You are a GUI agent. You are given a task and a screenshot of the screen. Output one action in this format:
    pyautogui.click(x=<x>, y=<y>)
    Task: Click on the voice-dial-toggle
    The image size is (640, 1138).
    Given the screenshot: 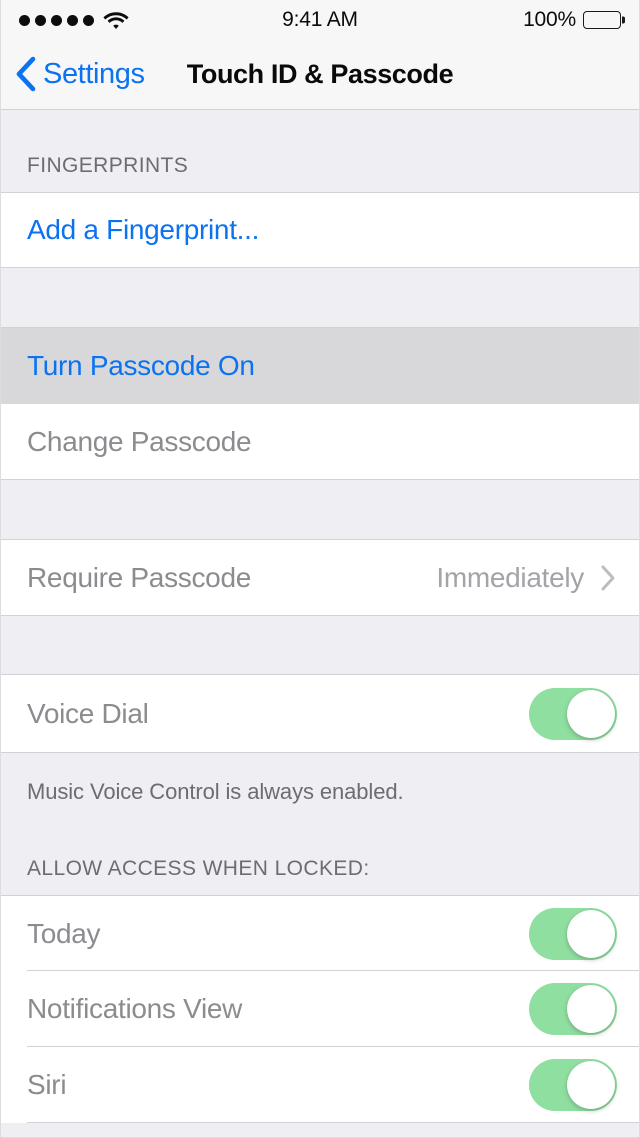 What is the action you would take?
    pyautogui.click(x=573, y=713)
    